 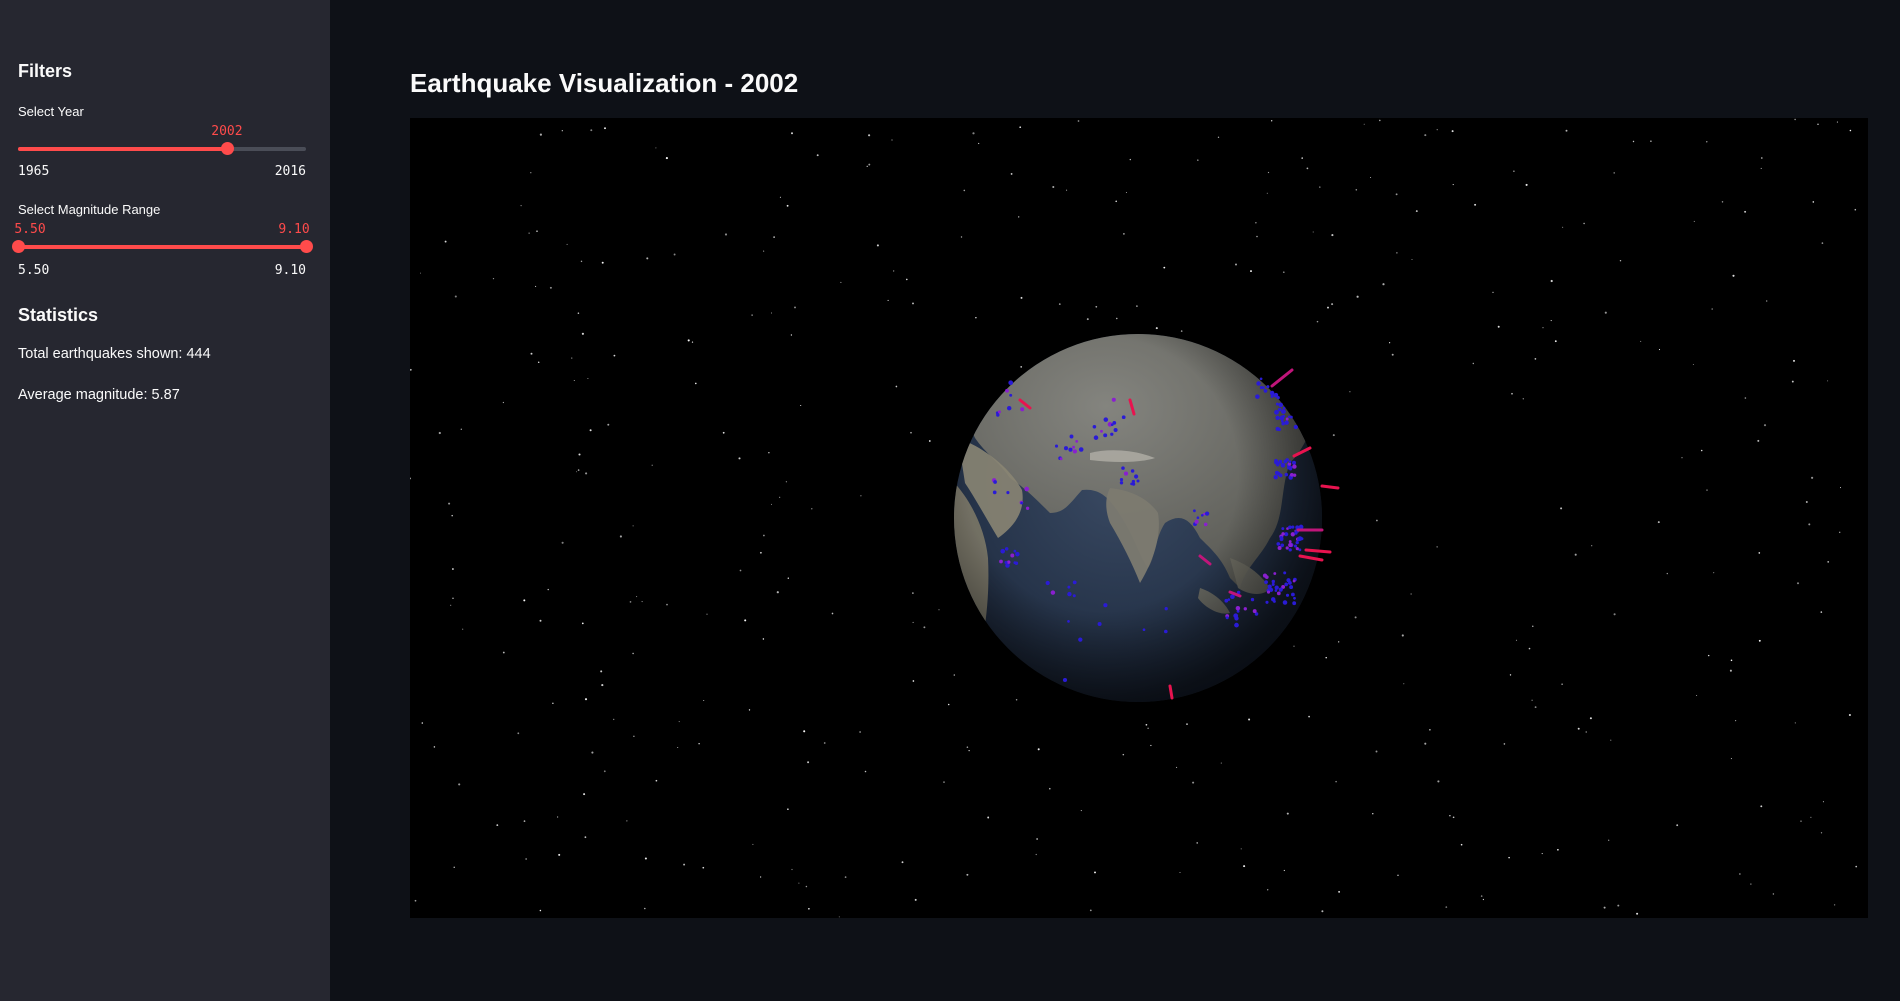 I want to click on magnitude-slider-min: 5.50, so click(x=34, y=270).